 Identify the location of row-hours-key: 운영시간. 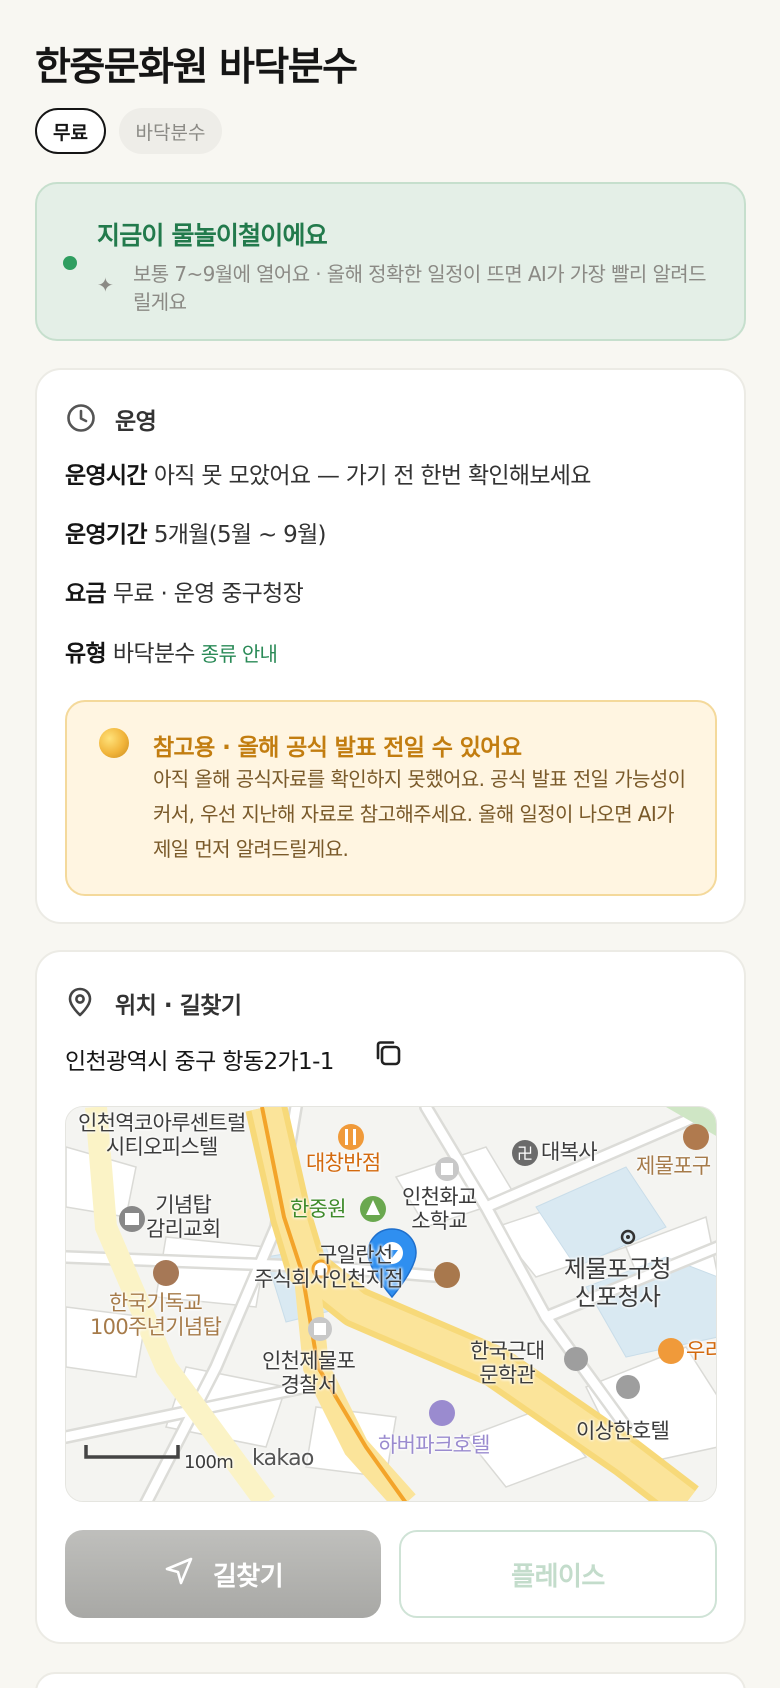
(106, 476).